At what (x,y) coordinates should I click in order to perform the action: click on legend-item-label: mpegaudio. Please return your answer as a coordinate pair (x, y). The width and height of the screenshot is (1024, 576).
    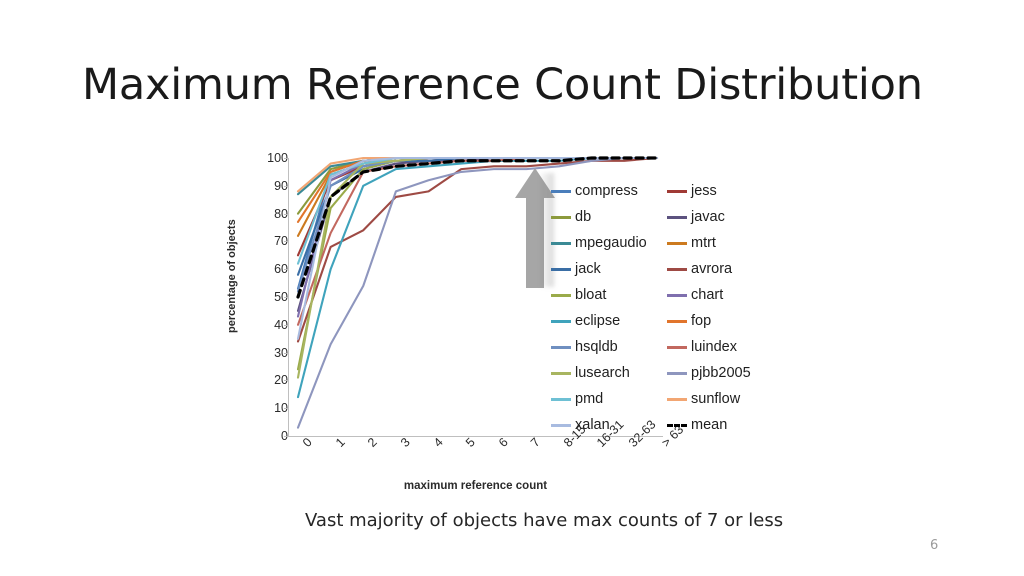
    Looking at the image, I should click on (611, 242).